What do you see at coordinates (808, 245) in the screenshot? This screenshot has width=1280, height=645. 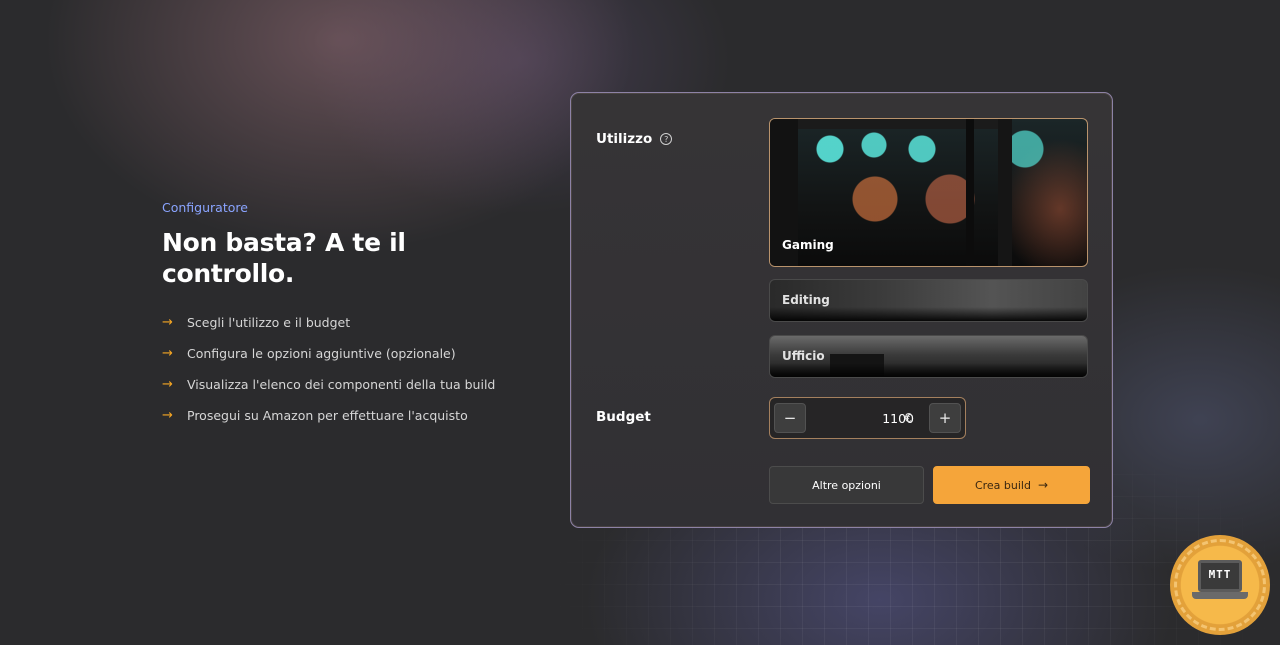 I see `usage-option-label: Gaming` at bounding box center [808, 245].